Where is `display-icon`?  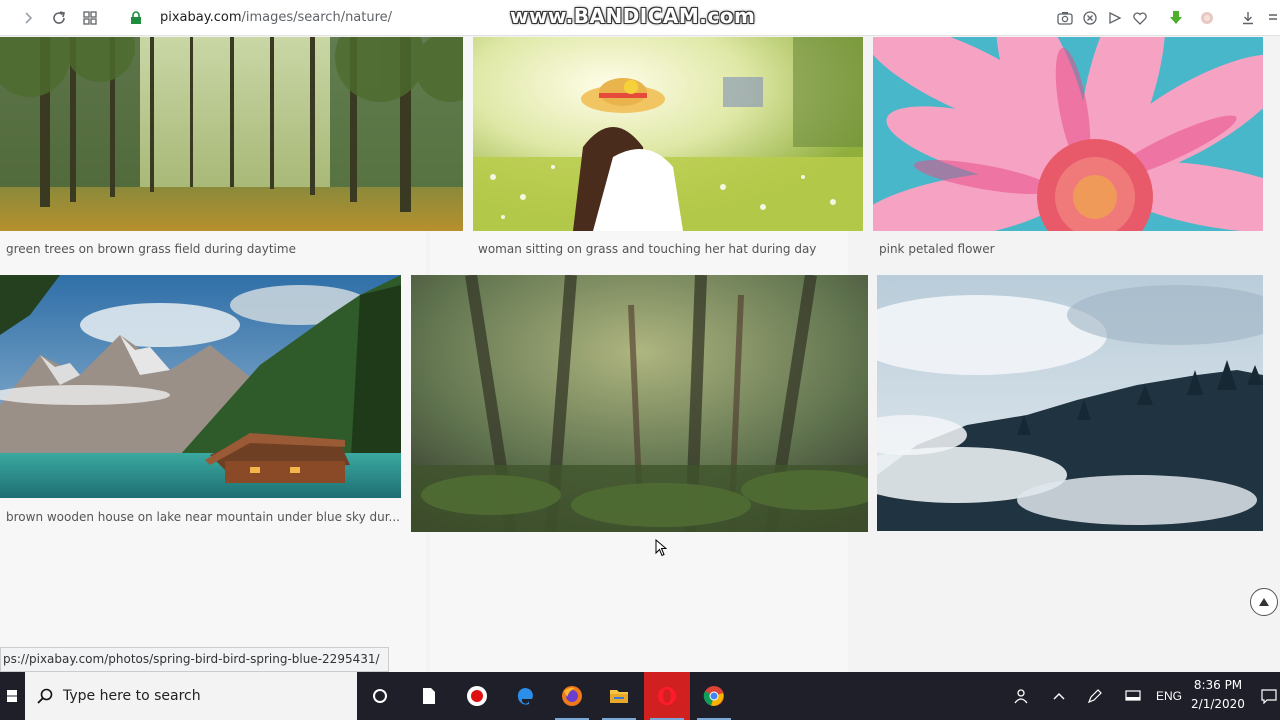 display-icon is located at coordinates (1133, 696).